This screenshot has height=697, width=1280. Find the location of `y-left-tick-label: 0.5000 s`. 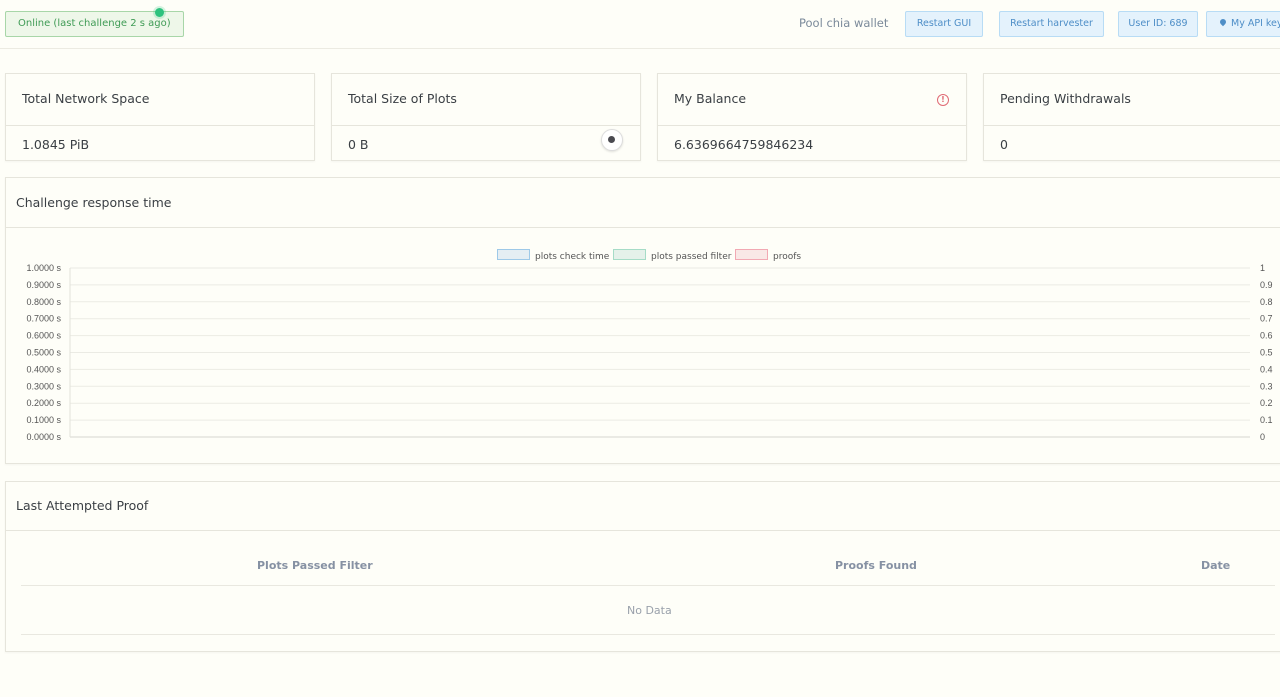

y-left-tick-label: 0.5000 s is located at coordinates (43, 353).